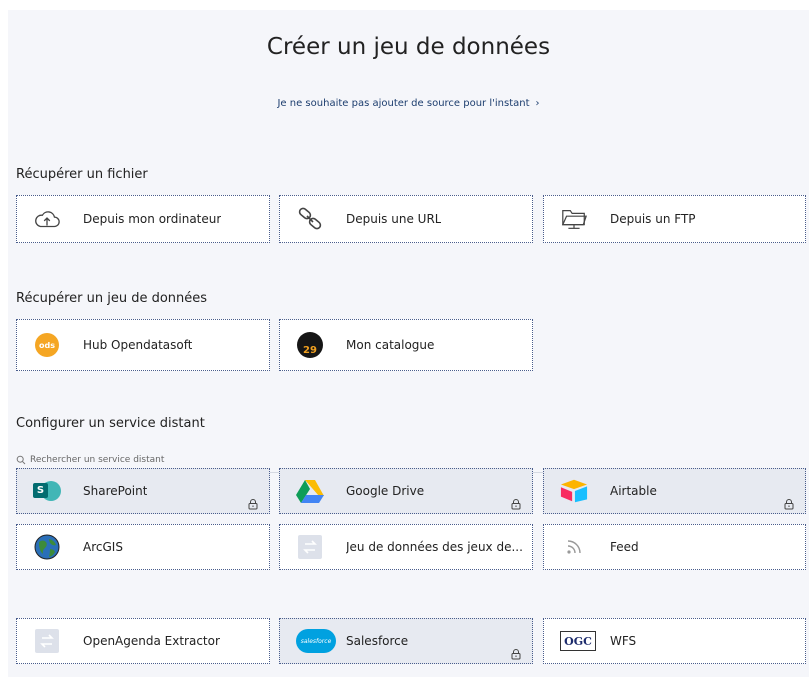  I want to click on service-card-label: ArcGIS, so click(103, 547).